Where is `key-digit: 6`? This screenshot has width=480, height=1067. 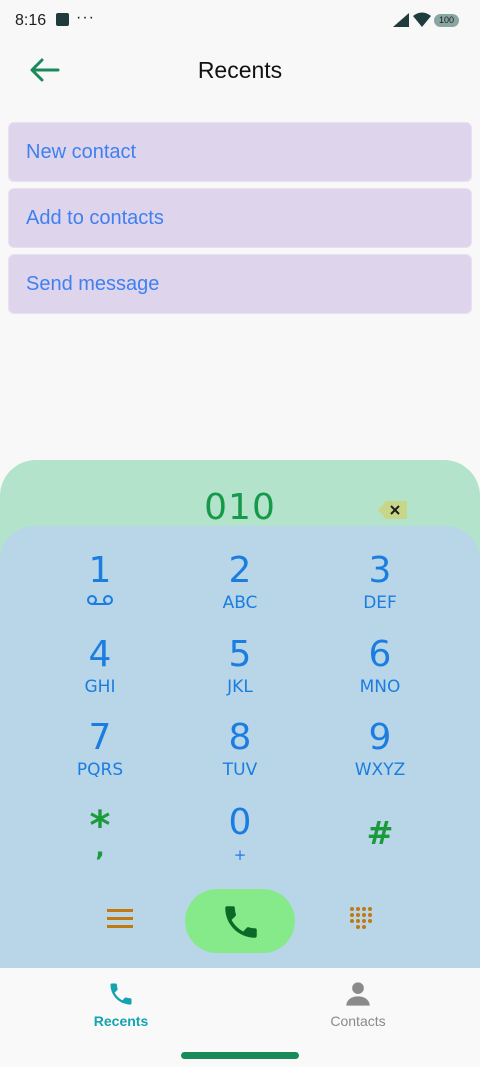 key-digit: 6 is located at coordinates (380, 654).